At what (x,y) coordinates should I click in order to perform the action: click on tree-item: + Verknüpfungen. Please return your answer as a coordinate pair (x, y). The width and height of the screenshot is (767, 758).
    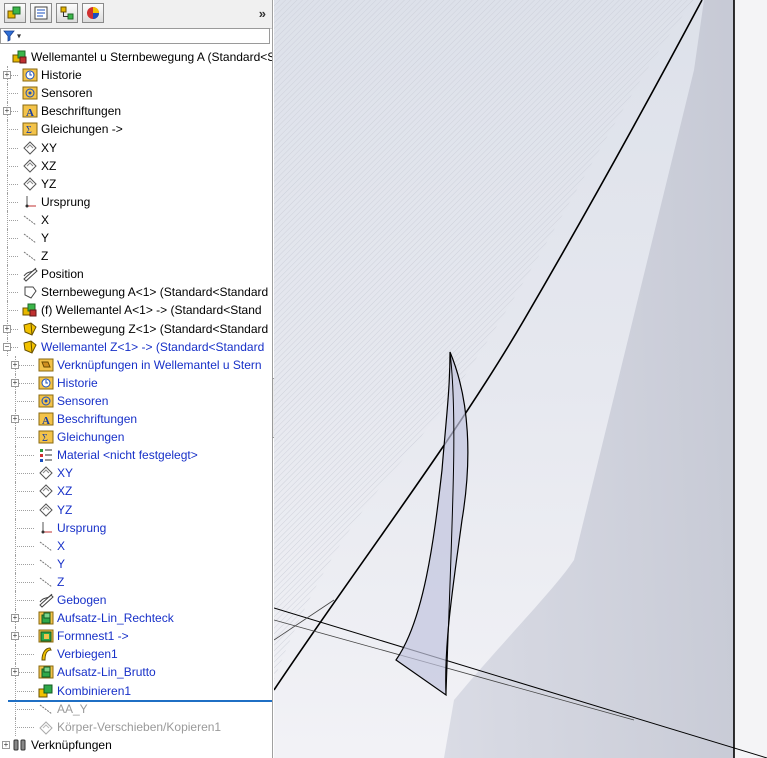
    Looking at the image, I should click on (136, 745).